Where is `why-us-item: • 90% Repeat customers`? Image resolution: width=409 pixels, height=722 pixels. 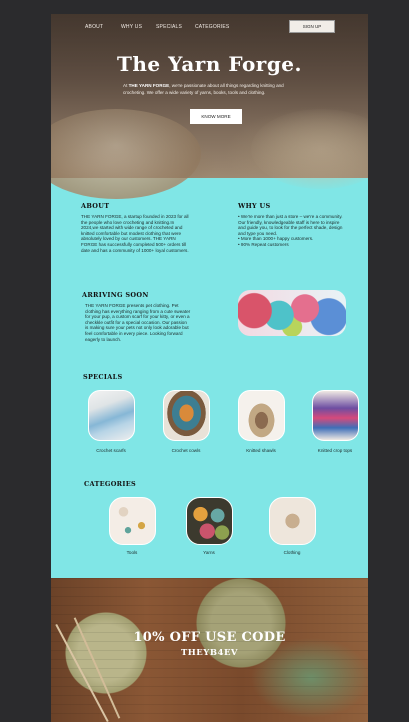
why-us-item: • 90% Repeat customers is located at coordinates (263, 244).